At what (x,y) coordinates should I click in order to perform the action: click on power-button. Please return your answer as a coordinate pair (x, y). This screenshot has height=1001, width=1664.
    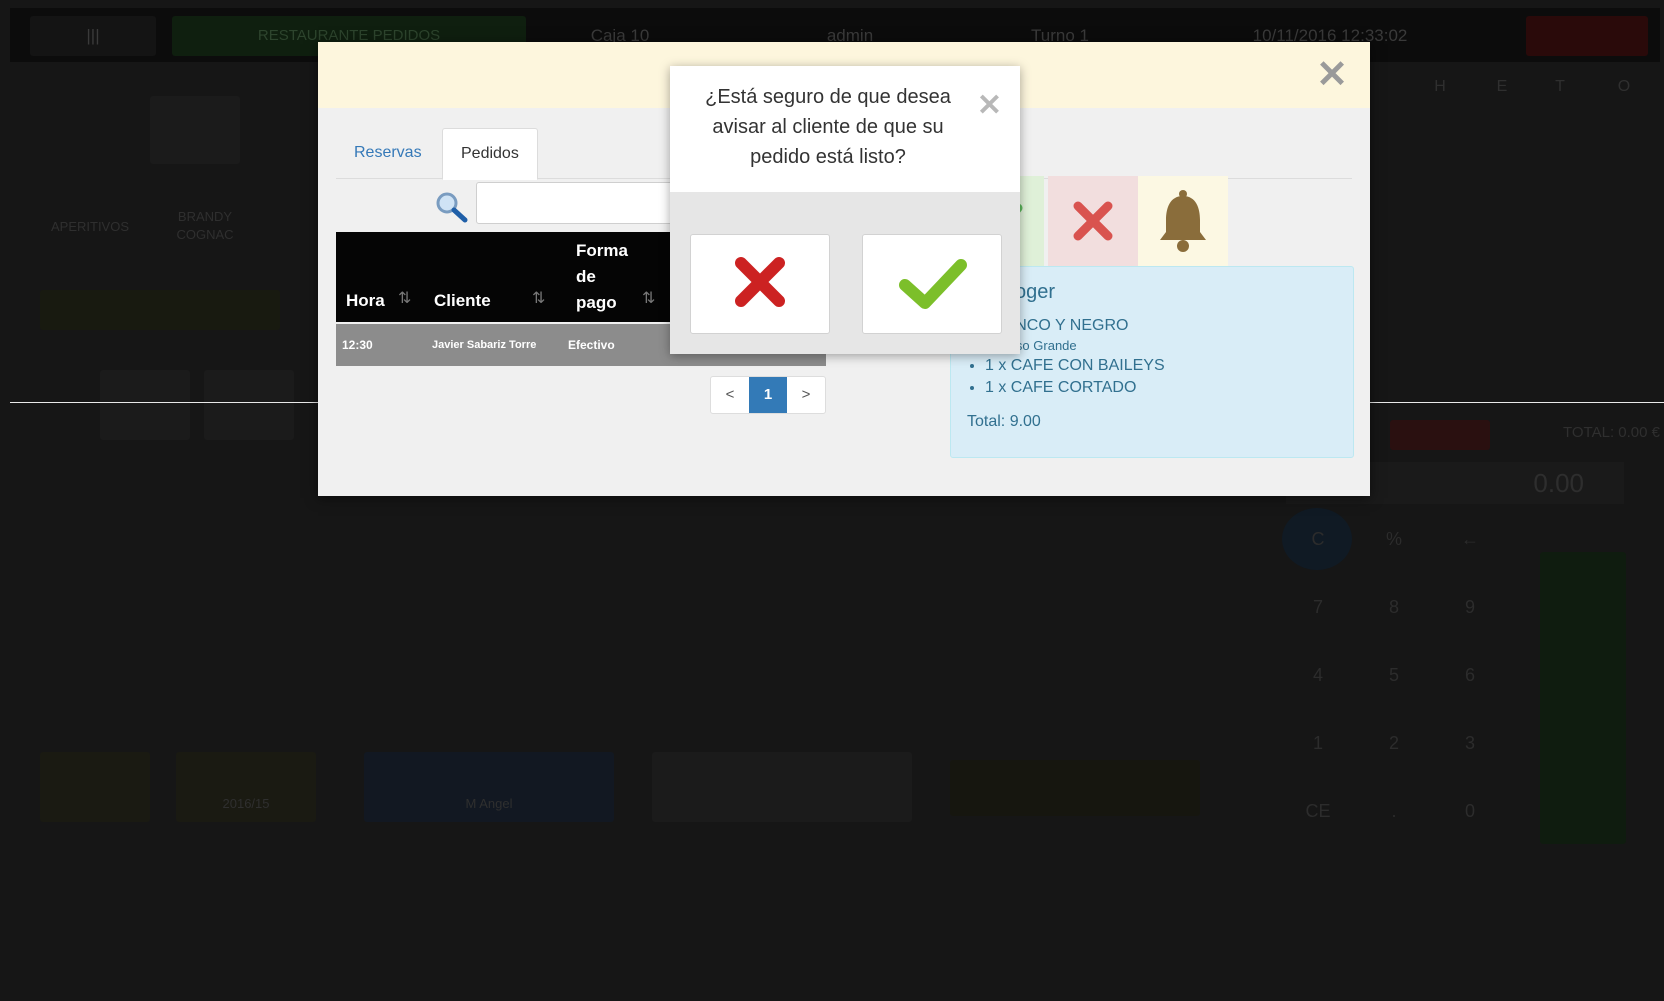
    Looking at the image, I should click on (1587, 36).